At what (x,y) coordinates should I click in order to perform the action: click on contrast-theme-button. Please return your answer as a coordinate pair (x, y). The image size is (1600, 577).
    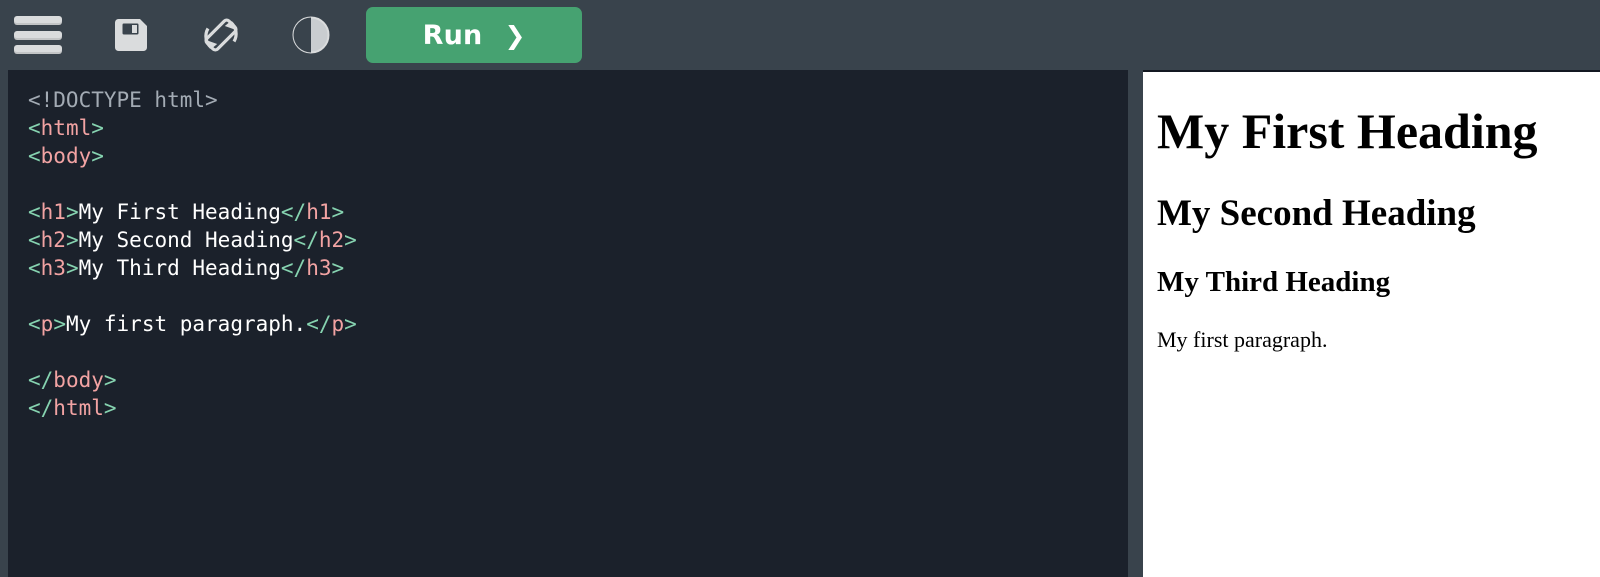
    Looking at the image, I should click on (311, 35).